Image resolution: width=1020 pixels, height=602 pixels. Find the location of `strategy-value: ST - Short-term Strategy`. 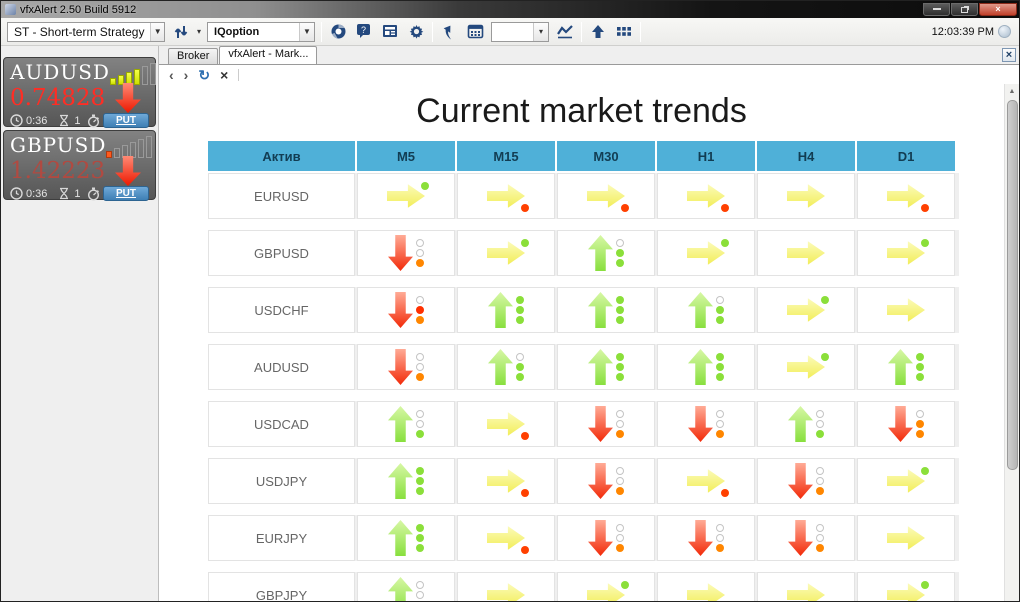

strategy-value: ST - Short-term Strategy is located at coordinates (79, 31).